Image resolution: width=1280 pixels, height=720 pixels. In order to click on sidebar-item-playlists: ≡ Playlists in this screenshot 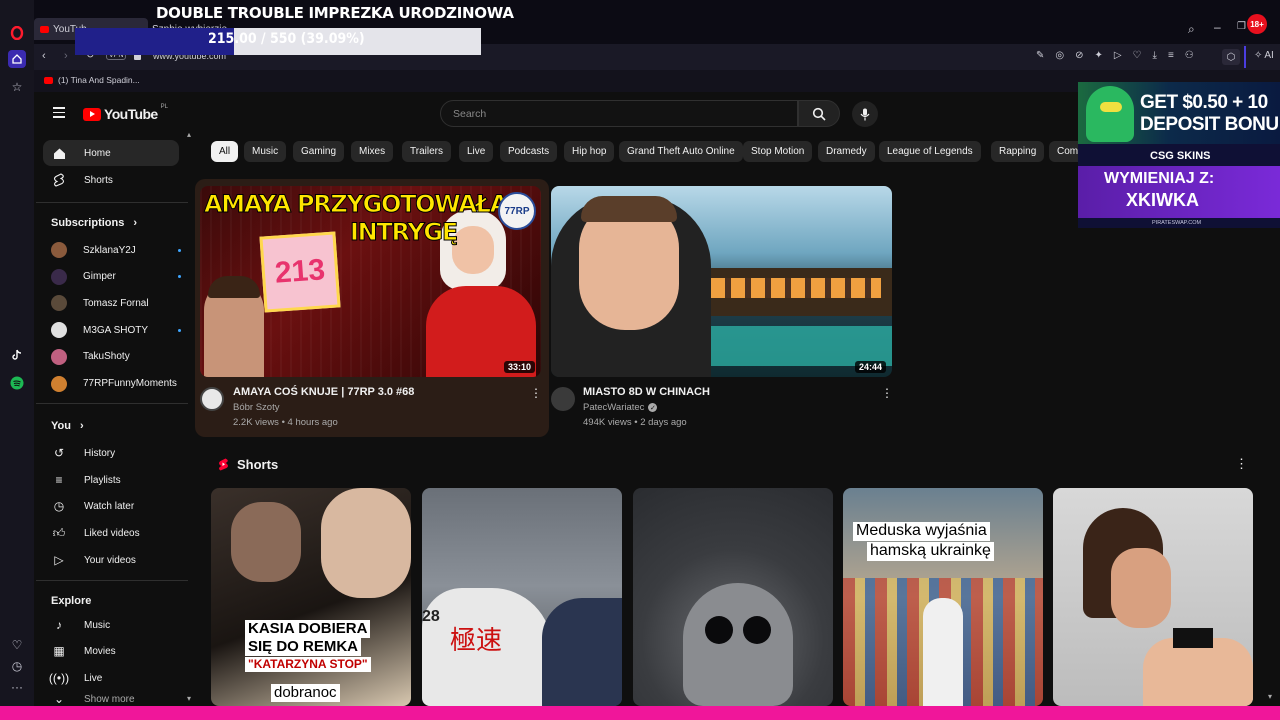, I will do `click(111, 480)`.